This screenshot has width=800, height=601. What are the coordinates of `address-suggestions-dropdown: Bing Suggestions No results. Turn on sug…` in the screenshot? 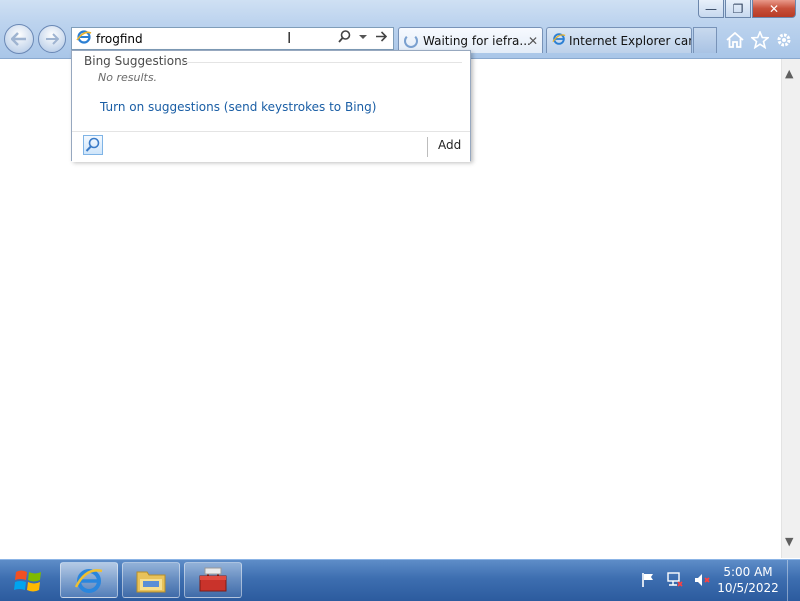 It's located at (271, 106).